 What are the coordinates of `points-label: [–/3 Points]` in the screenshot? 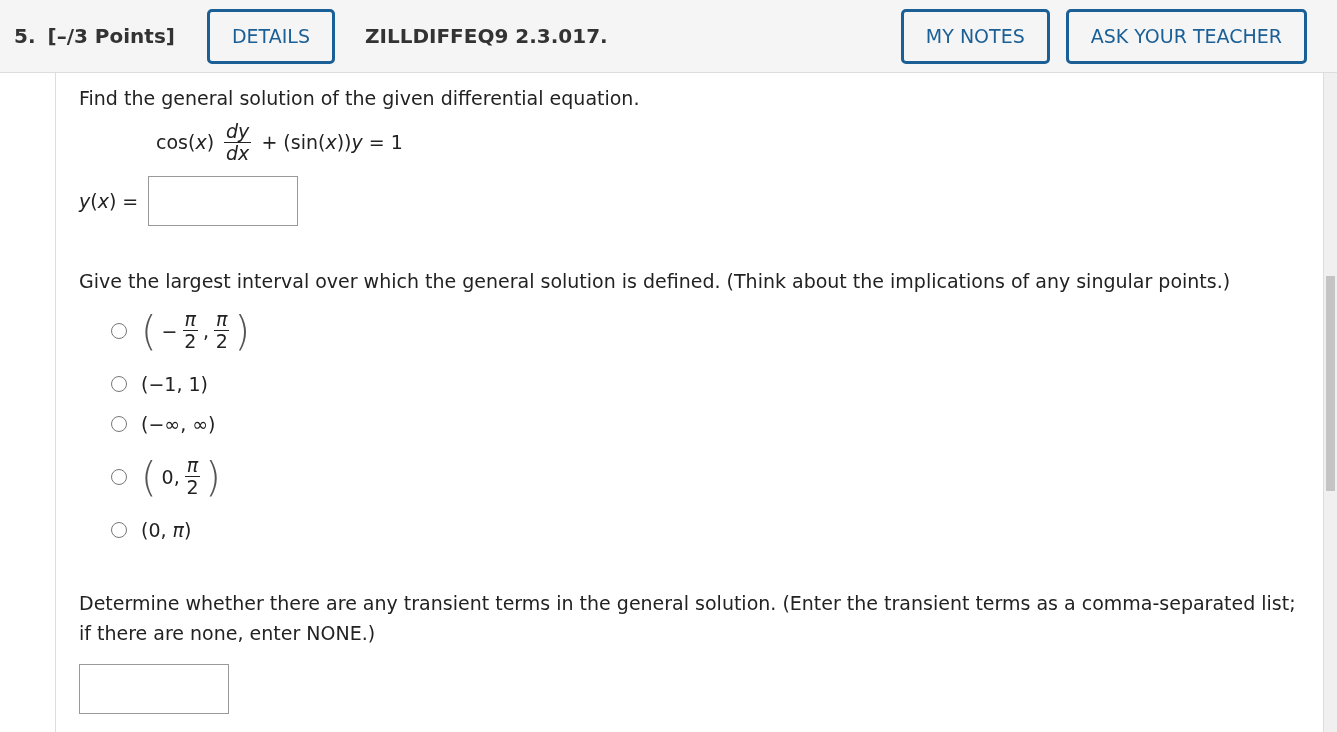 It's located at (111, 36).